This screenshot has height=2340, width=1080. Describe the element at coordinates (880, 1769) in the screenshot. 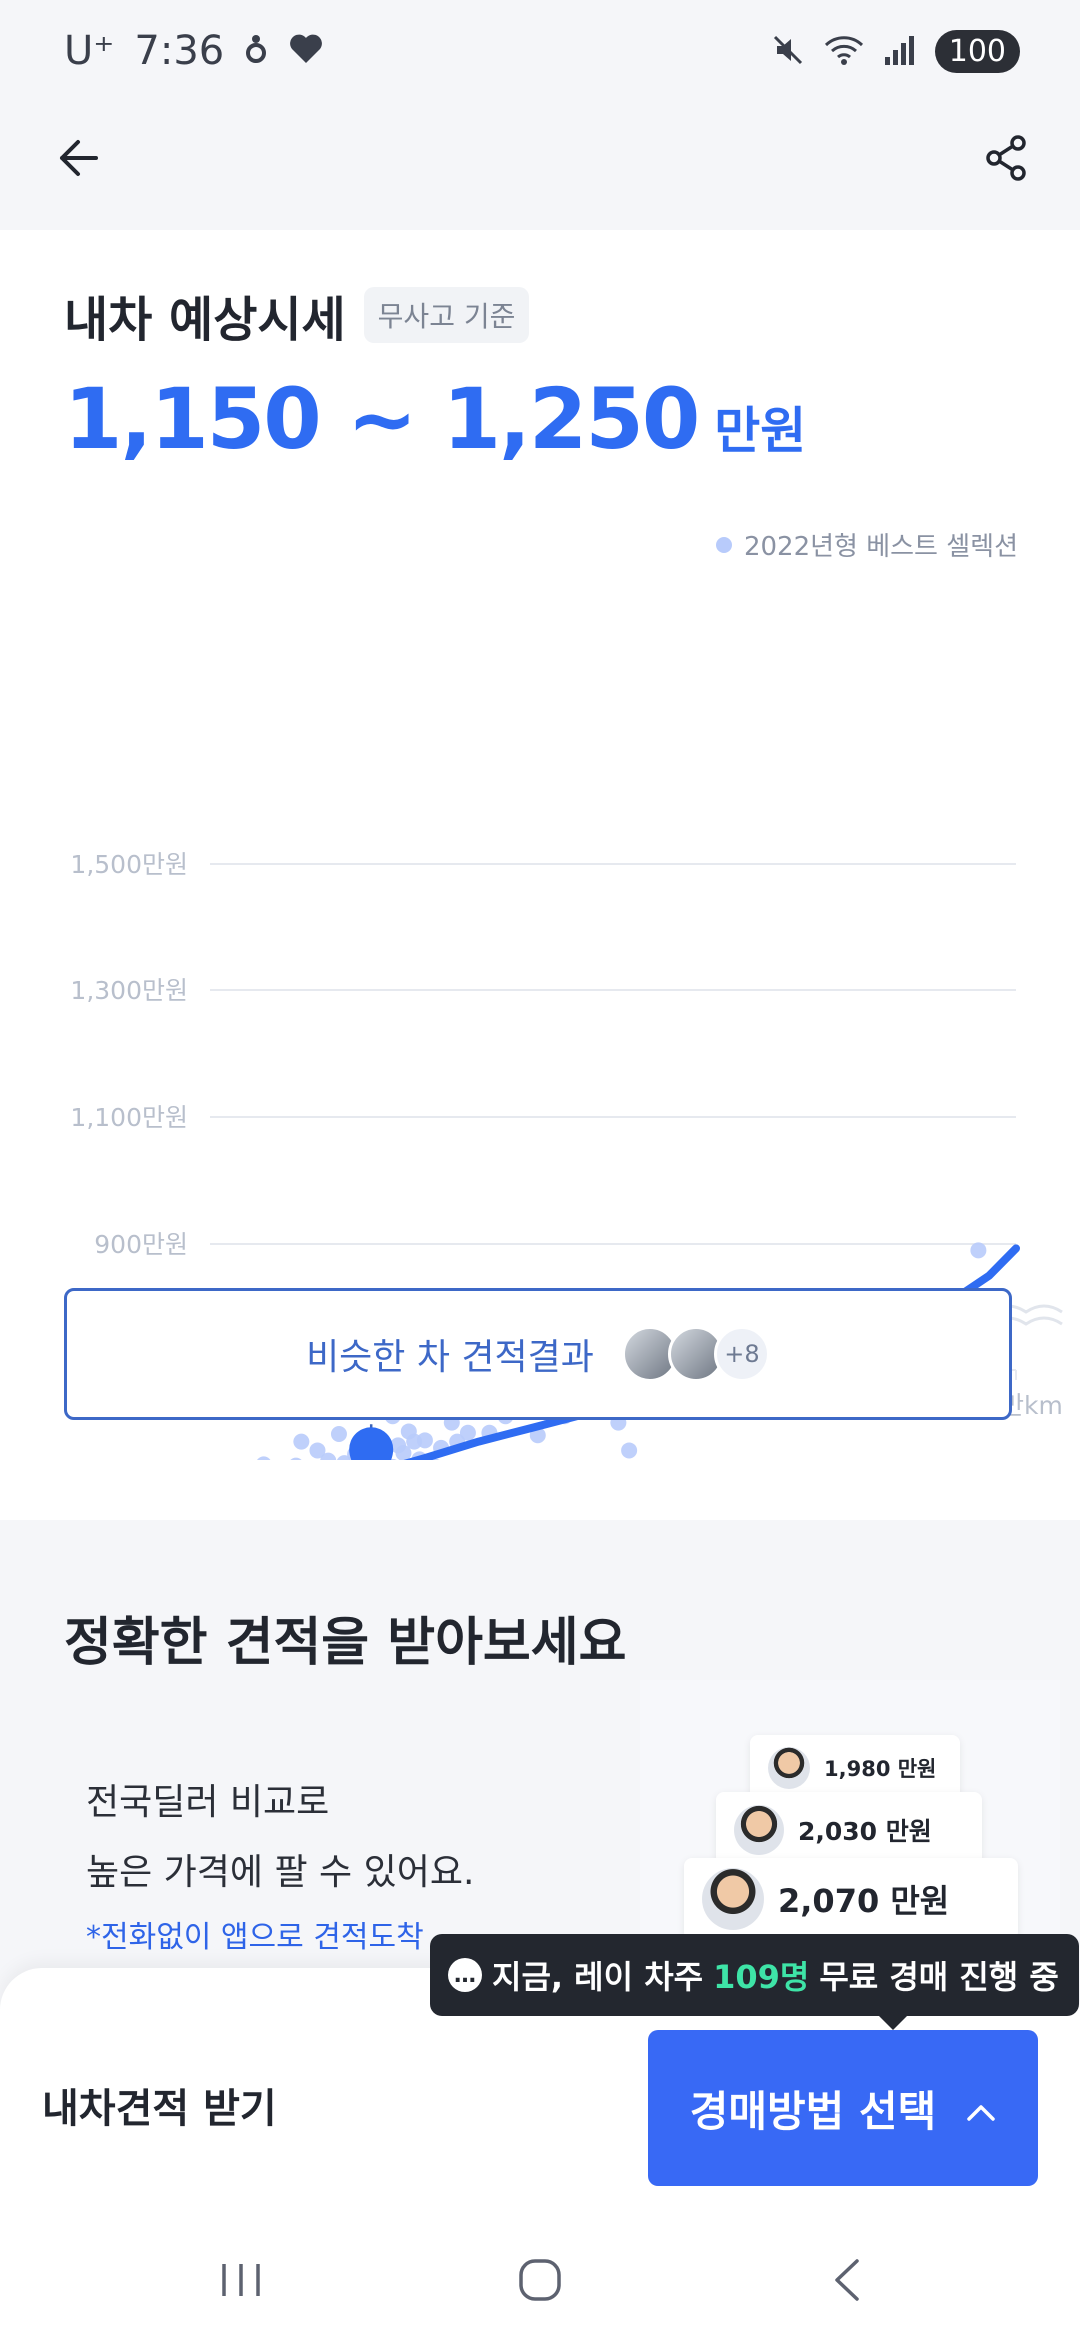

I see `offer-price: 1,980 만원` at that location.